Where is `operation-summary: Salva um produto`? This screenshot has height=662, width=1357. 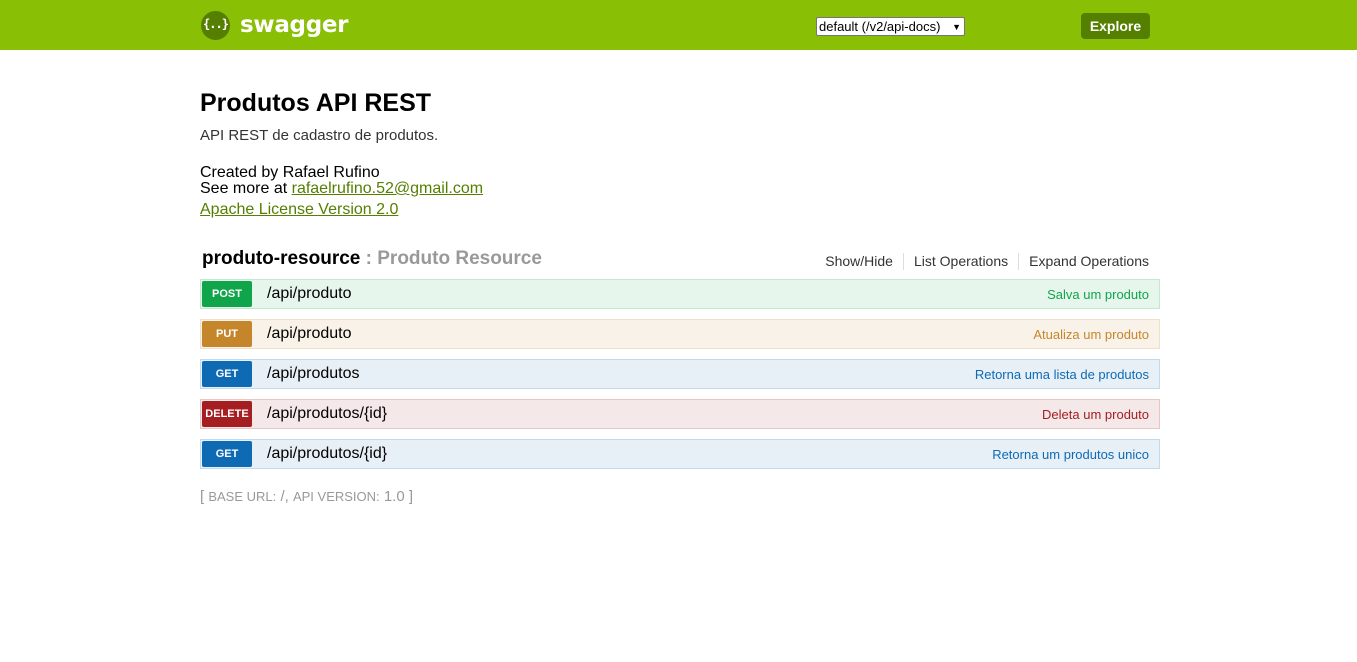
operation-summary: Salva um produto is located at coordinates (1098, 294).